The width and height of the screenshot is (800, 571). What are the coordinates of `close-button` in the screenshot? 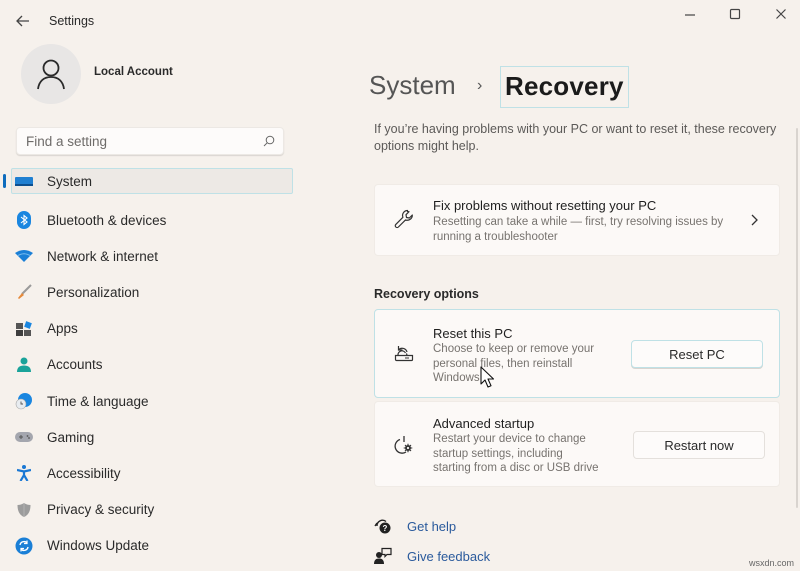 It's located at (781, 14).